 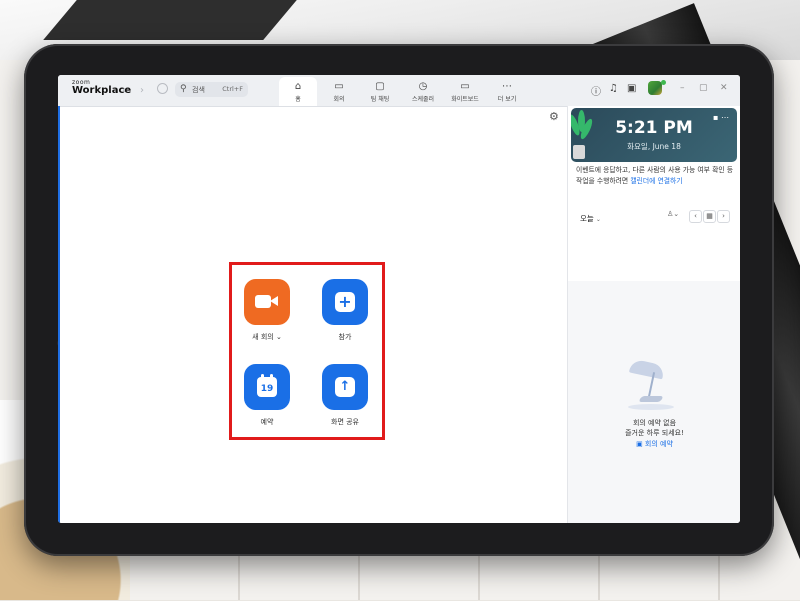 I want to click on schedule-button: 19 예약, so click(x=267, y=395).